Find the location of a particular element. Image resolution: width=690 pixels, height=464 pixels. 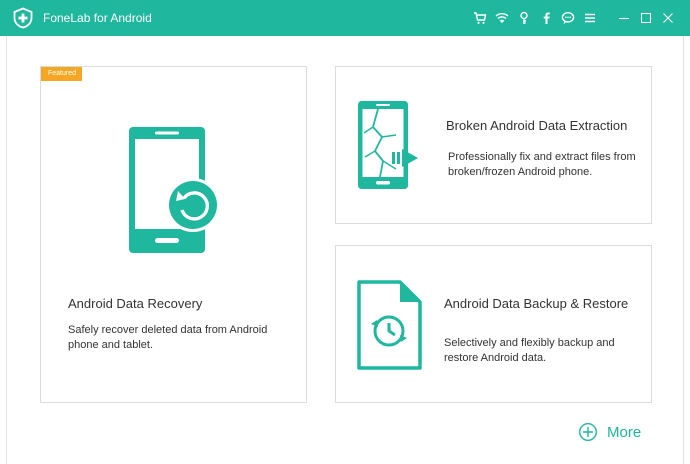

title-bar-actions is located at coordinates (573, 18).